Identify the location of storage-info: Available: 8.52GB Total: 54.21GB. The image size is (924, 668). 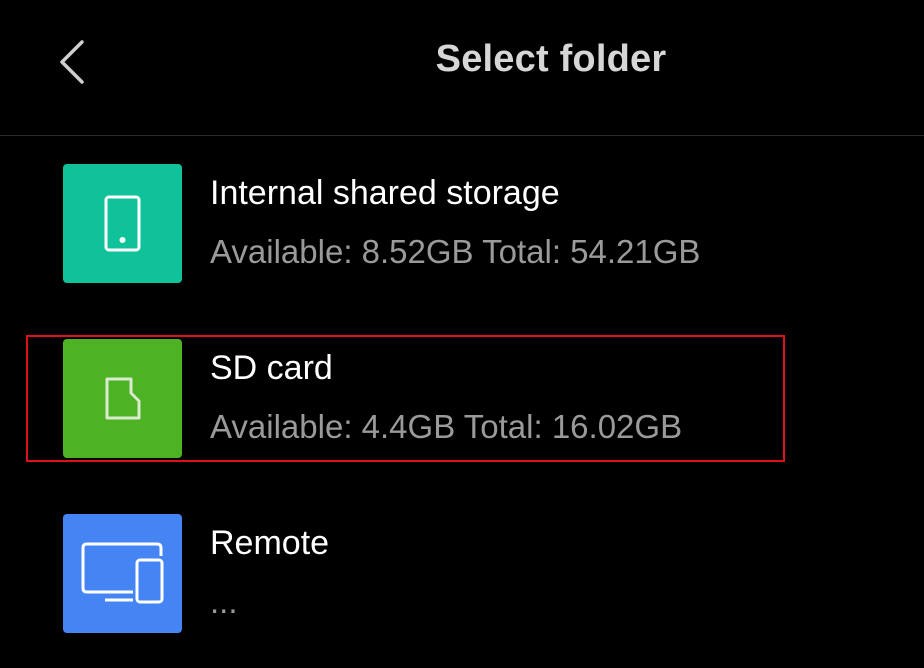
(455, 251).